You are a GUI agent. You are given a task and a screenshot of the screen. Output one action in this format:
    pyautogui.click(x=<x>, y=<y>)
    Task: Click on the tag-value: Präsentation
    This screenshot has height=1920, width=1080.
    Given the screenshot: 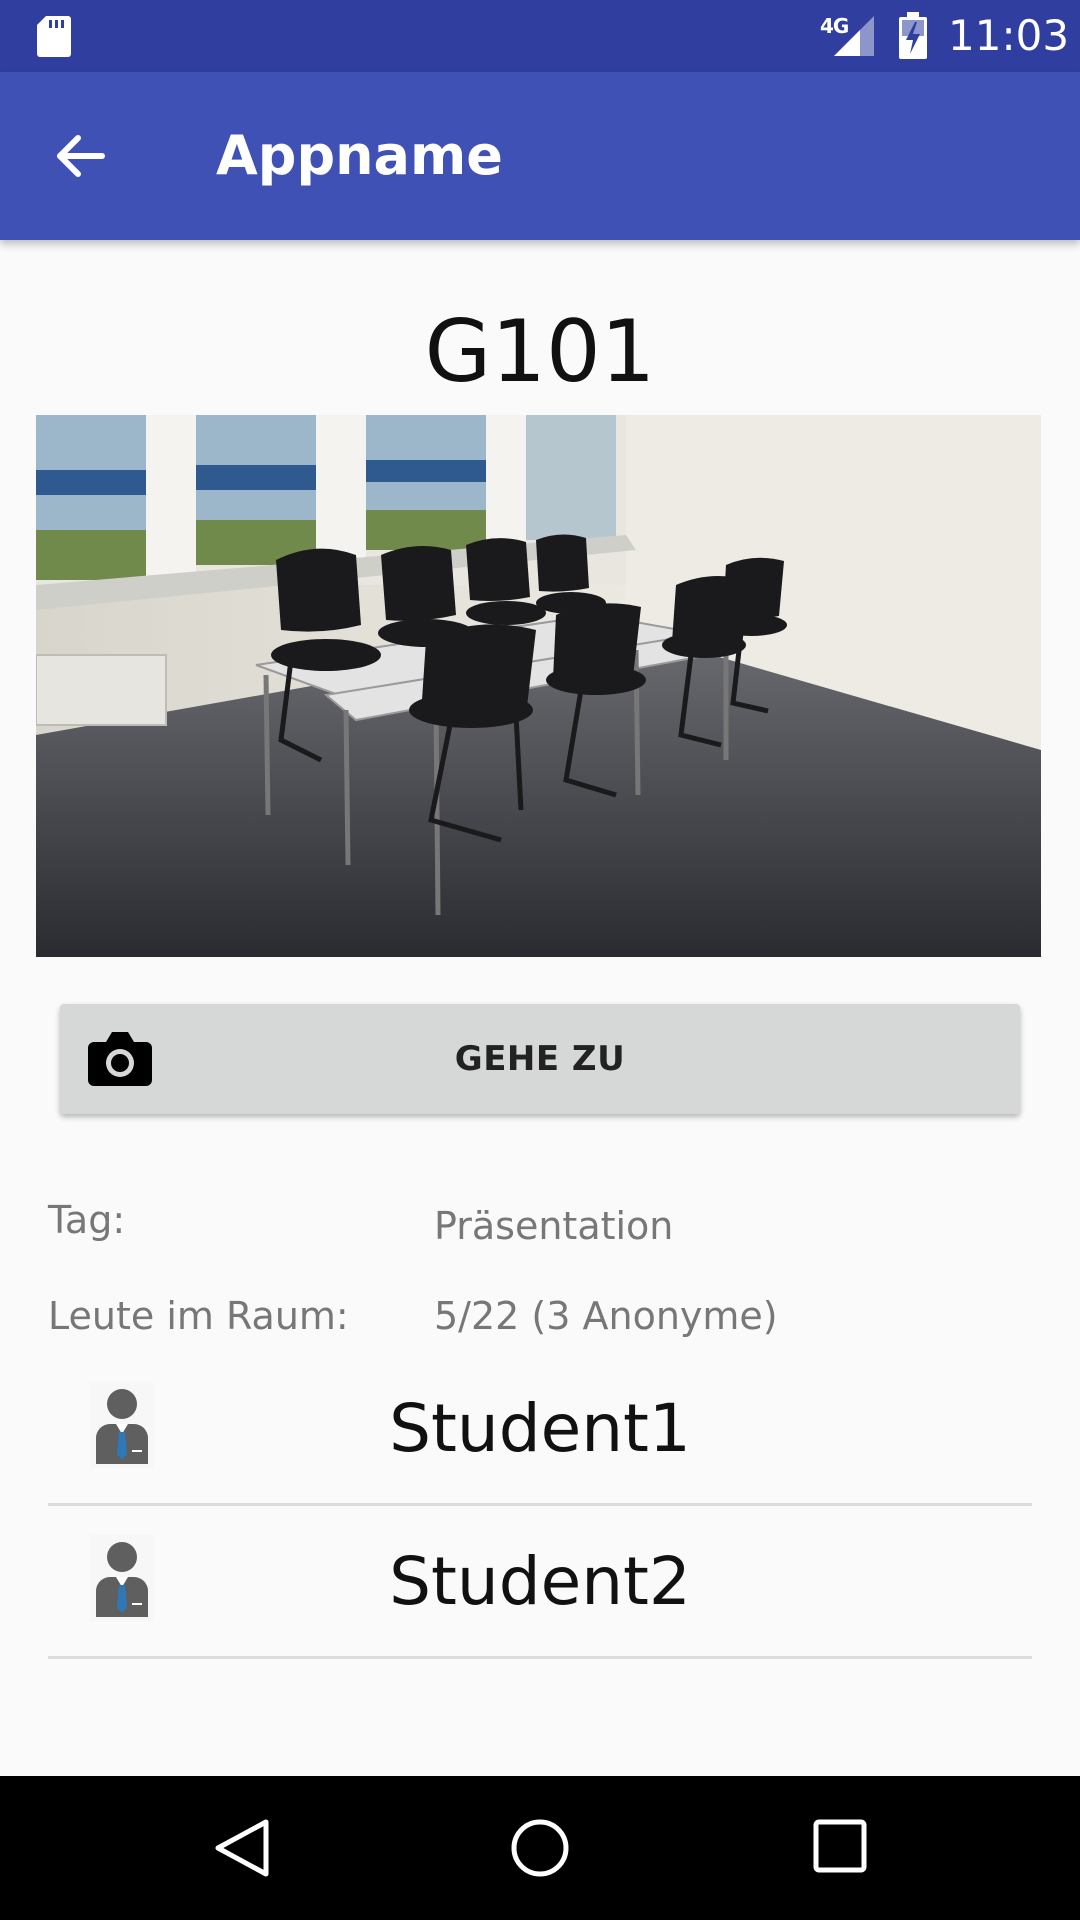 What is the action you would take?
    pyautogui.click(x=554, y=1226)
    